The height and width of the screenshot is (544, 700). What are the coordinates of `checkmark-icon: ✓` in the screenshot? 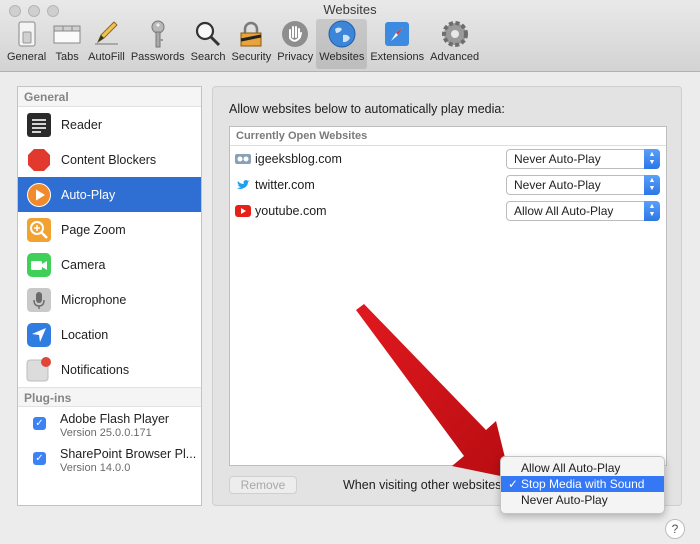 It's located at (513, 484).